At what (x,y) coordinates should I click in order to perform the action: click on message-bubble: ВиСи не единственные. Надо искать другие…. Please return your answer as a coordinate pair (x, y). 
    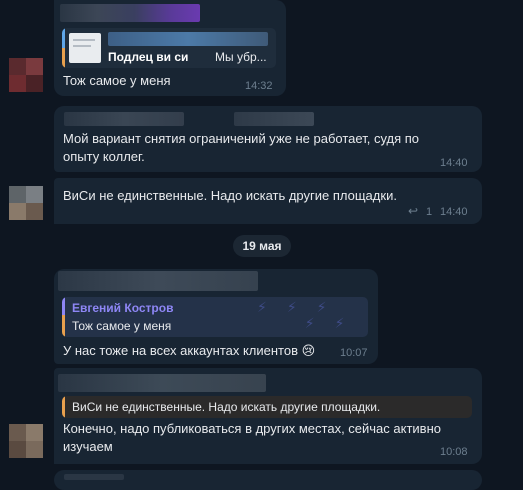
    Looking at the image, I should click on (268, 201).